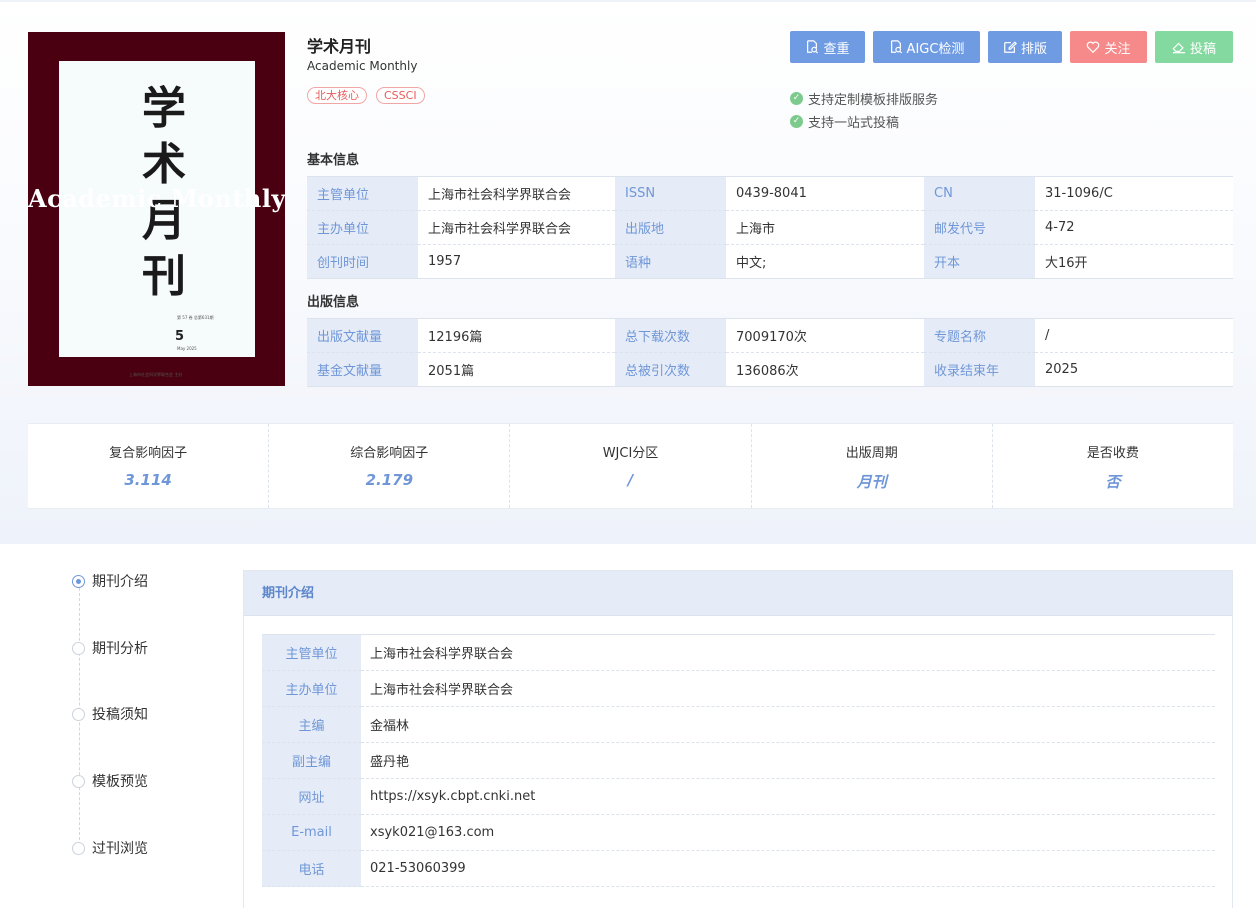  I want to click on journal-tags: 北大核心 CSSCI, so click(366, 95).